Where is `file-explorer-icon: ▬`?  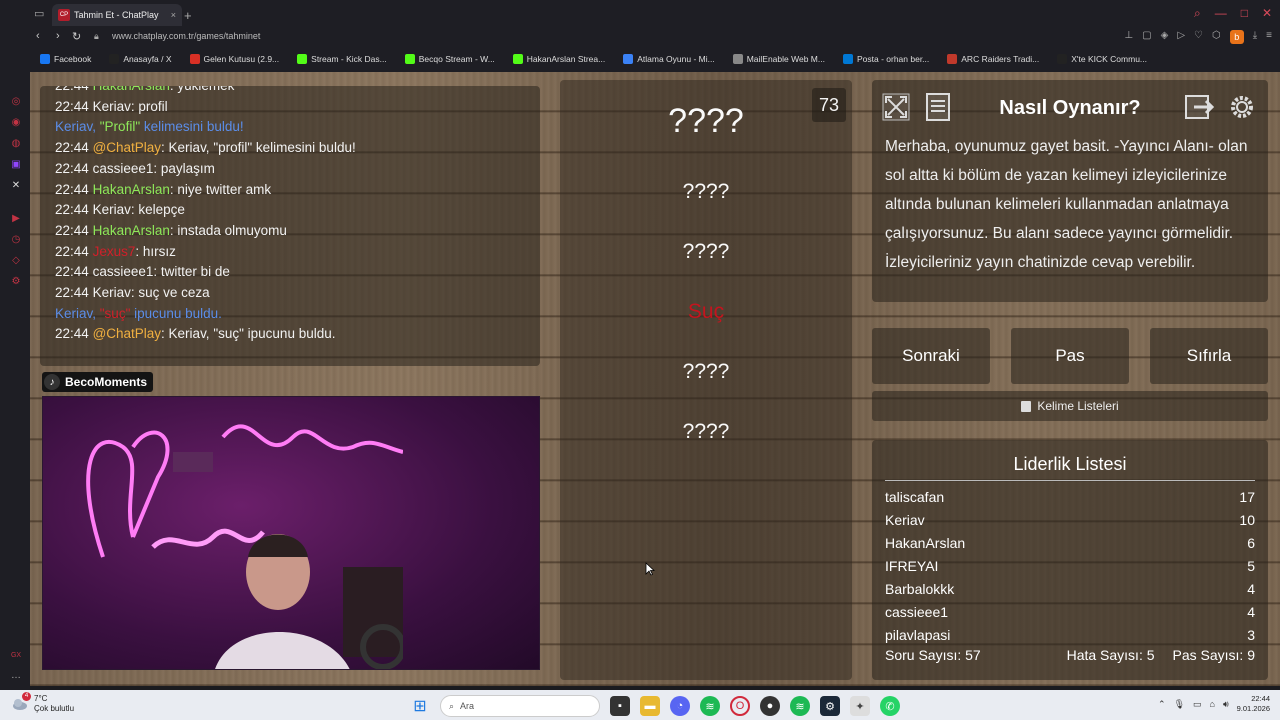
file-explorer-icon: ▬ is located at coordinates (650, 706).